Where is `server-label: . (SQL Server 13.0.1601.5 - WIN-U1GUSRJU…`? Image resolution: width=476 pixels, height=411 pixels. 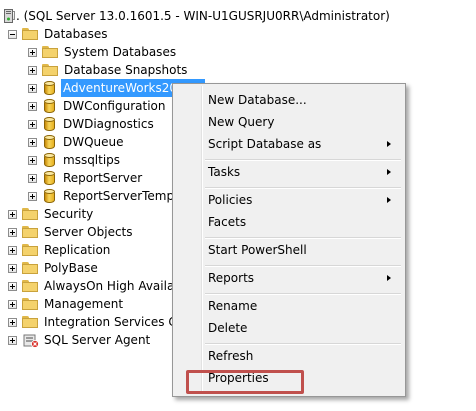
server-label: . (SQL Server 13.0.1601.5 - WIN-U1GUSRJU… is located at coordinates (203, 16).